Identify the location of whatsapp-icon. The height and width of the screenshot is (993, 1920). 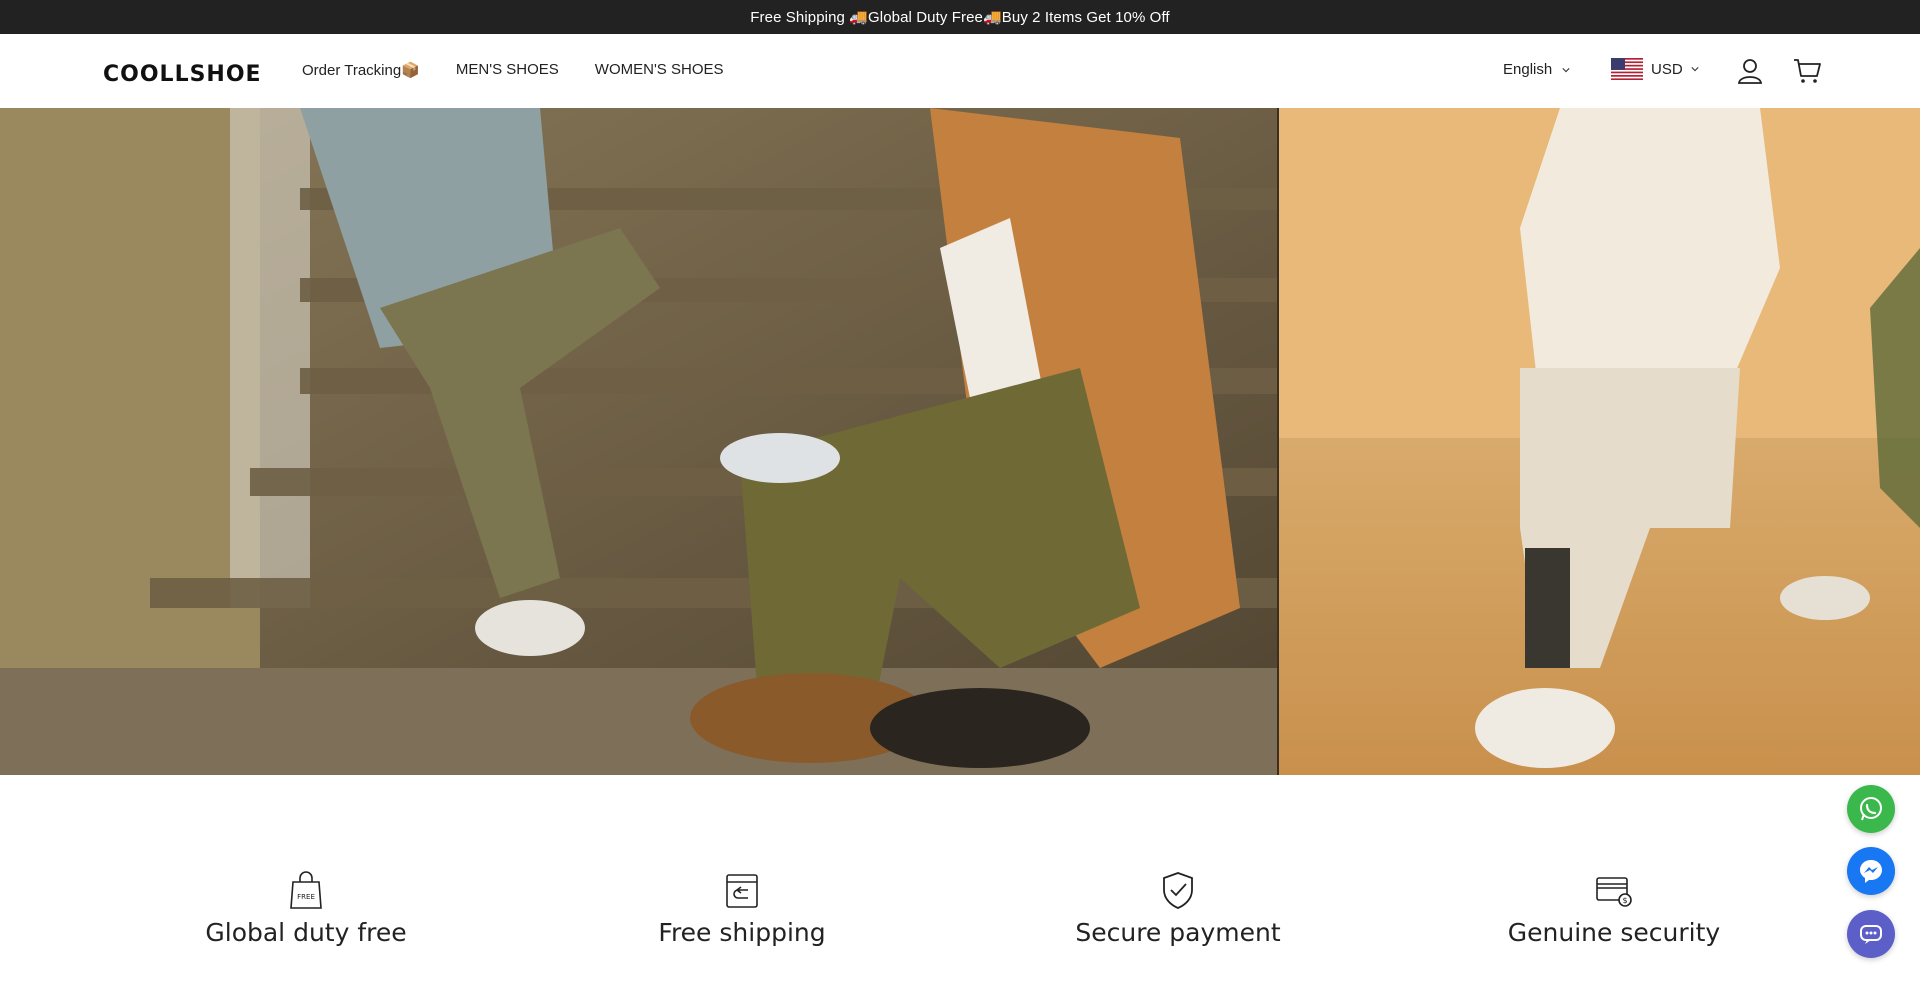
(1871, 809).